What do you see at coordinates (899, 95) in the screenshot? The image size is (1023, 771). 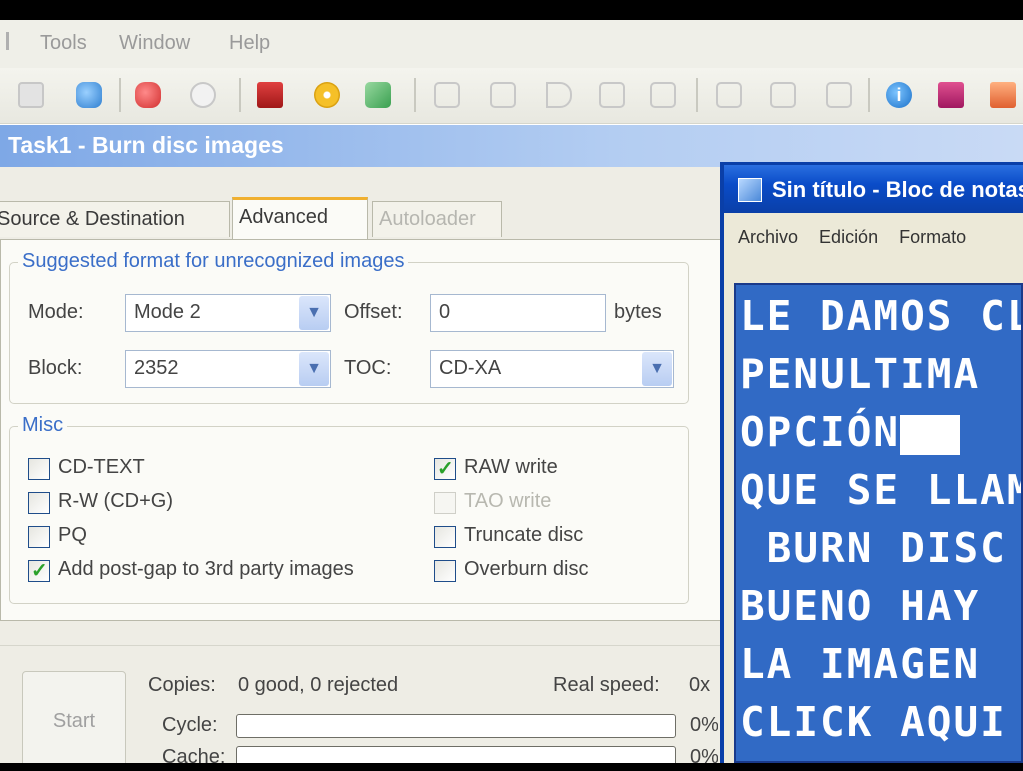 I see `info-icon: i` at bounding box center [899, 95].